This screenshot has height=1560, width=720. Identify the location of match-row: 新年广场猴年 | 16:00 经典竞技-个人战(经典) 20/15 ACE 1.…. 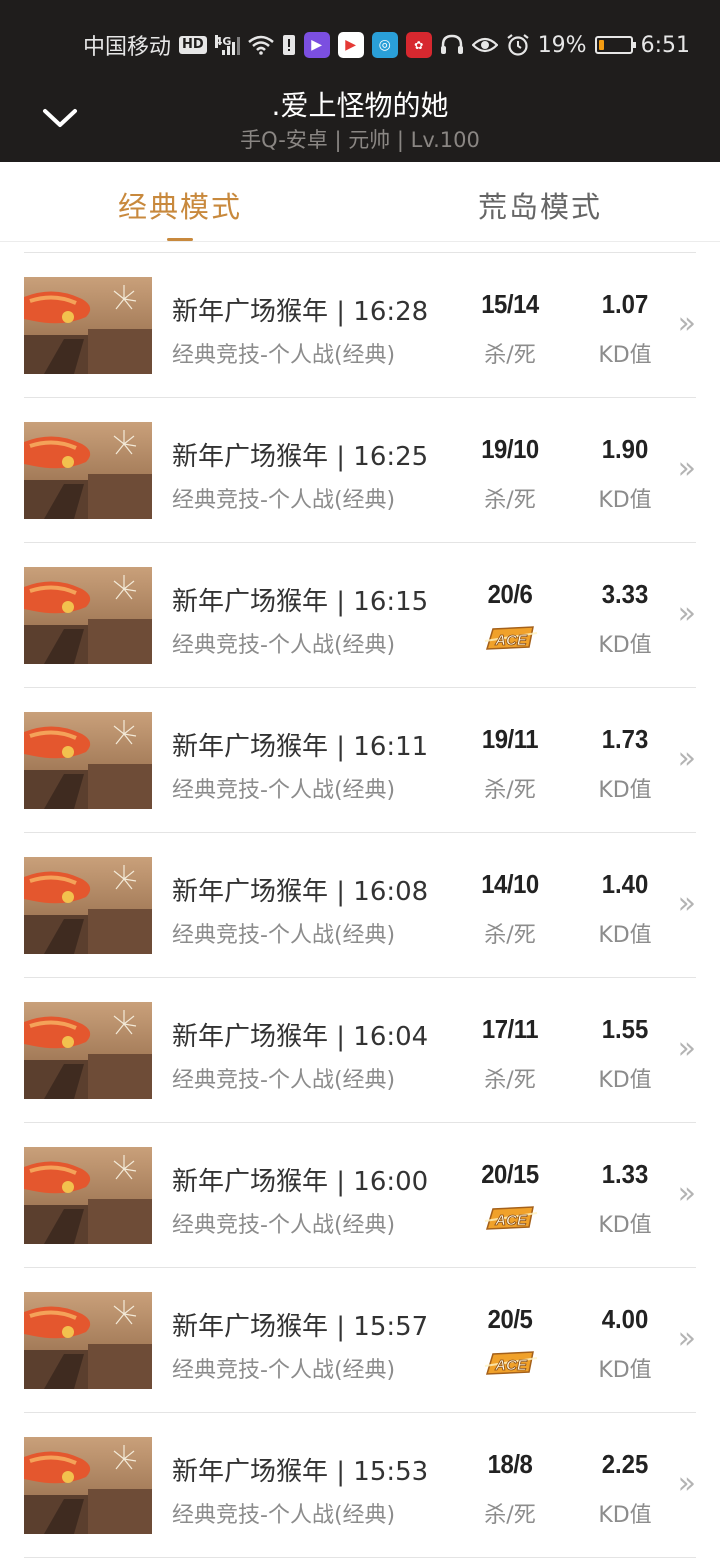
(360, 1195).